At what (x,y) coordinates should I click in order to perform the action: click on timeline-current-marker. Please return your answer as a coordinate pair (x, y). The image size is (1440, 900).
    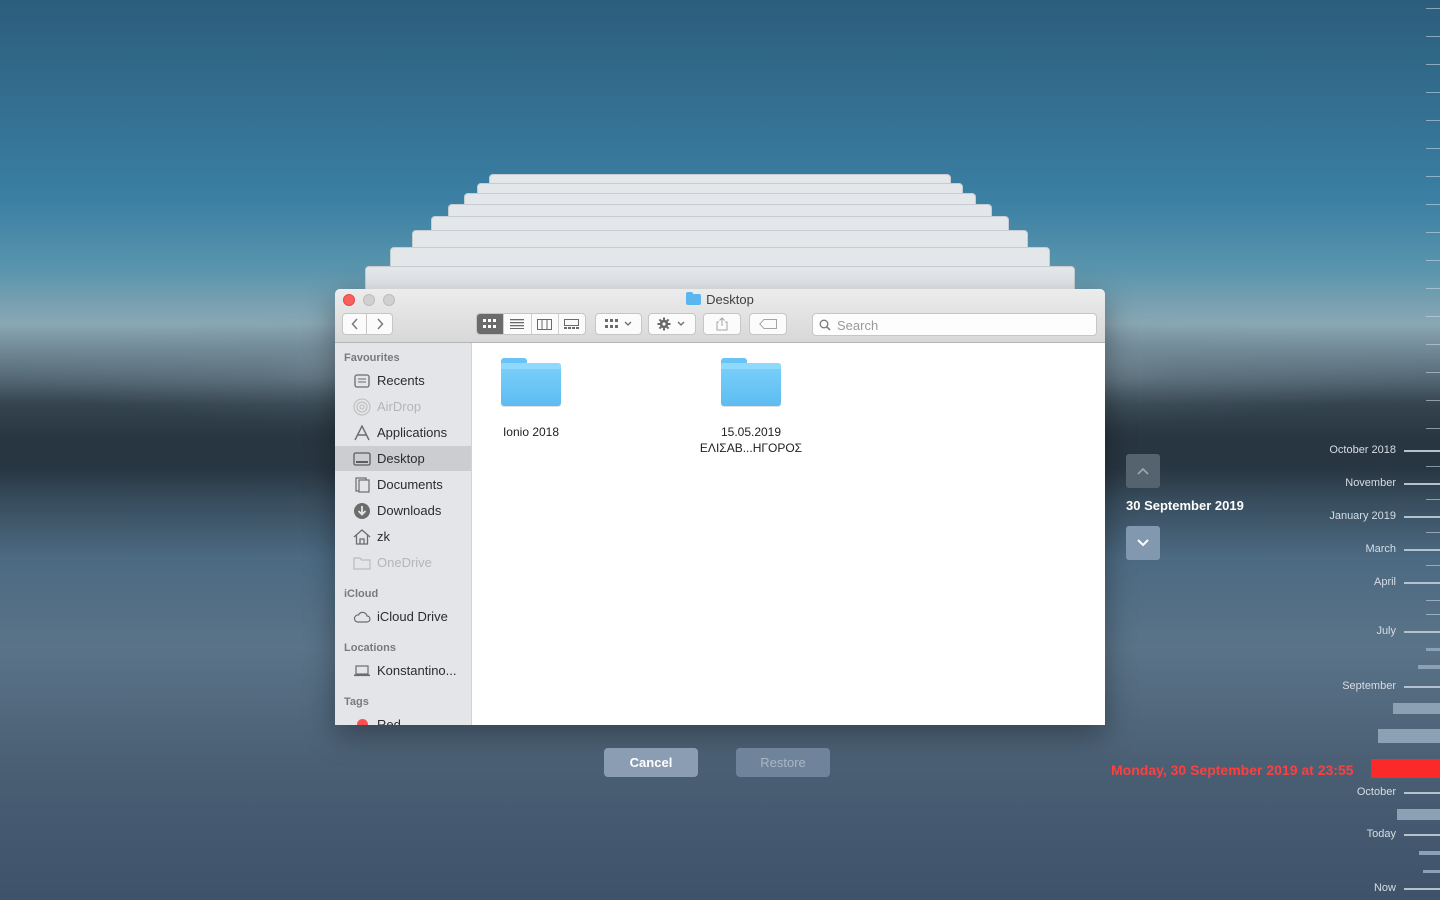
    Looking at the image, I should click on (1405, 768).